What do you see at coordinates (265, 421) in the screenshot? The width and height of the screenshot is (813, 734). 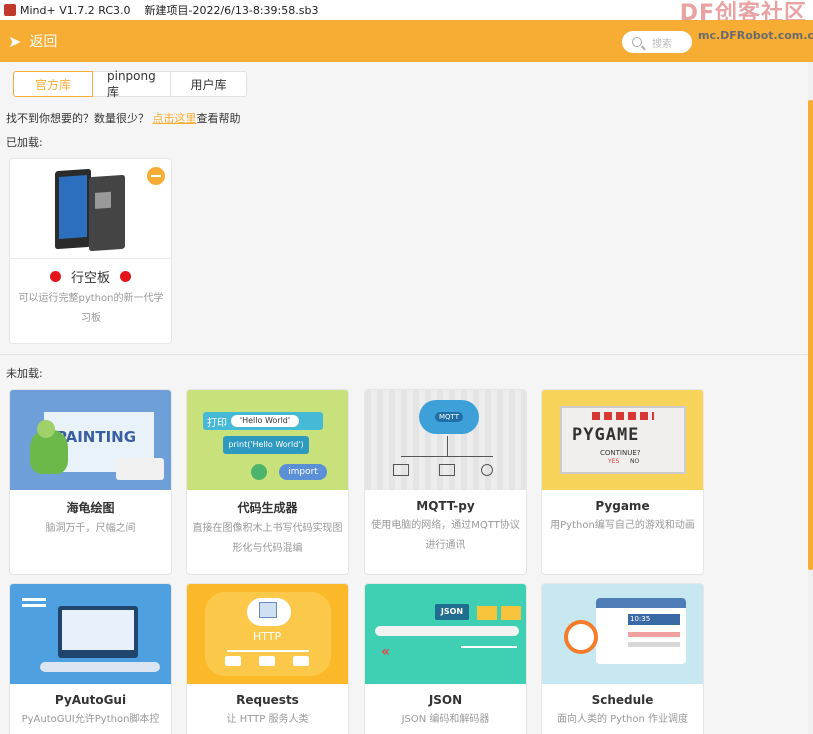 I see `code-hello-text: 'Hello World'` at bounding box center [265, 421].